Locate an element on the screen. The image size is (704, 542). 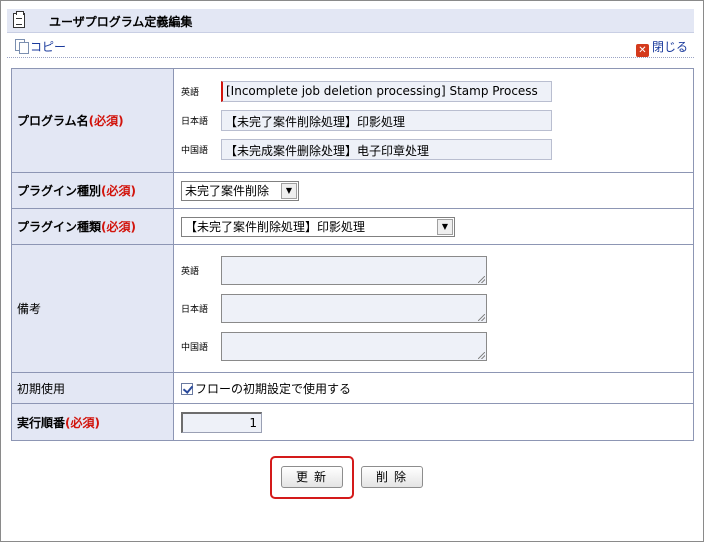
plugin-type-label: プラグイン種類 is located at coordinates (59, 227).